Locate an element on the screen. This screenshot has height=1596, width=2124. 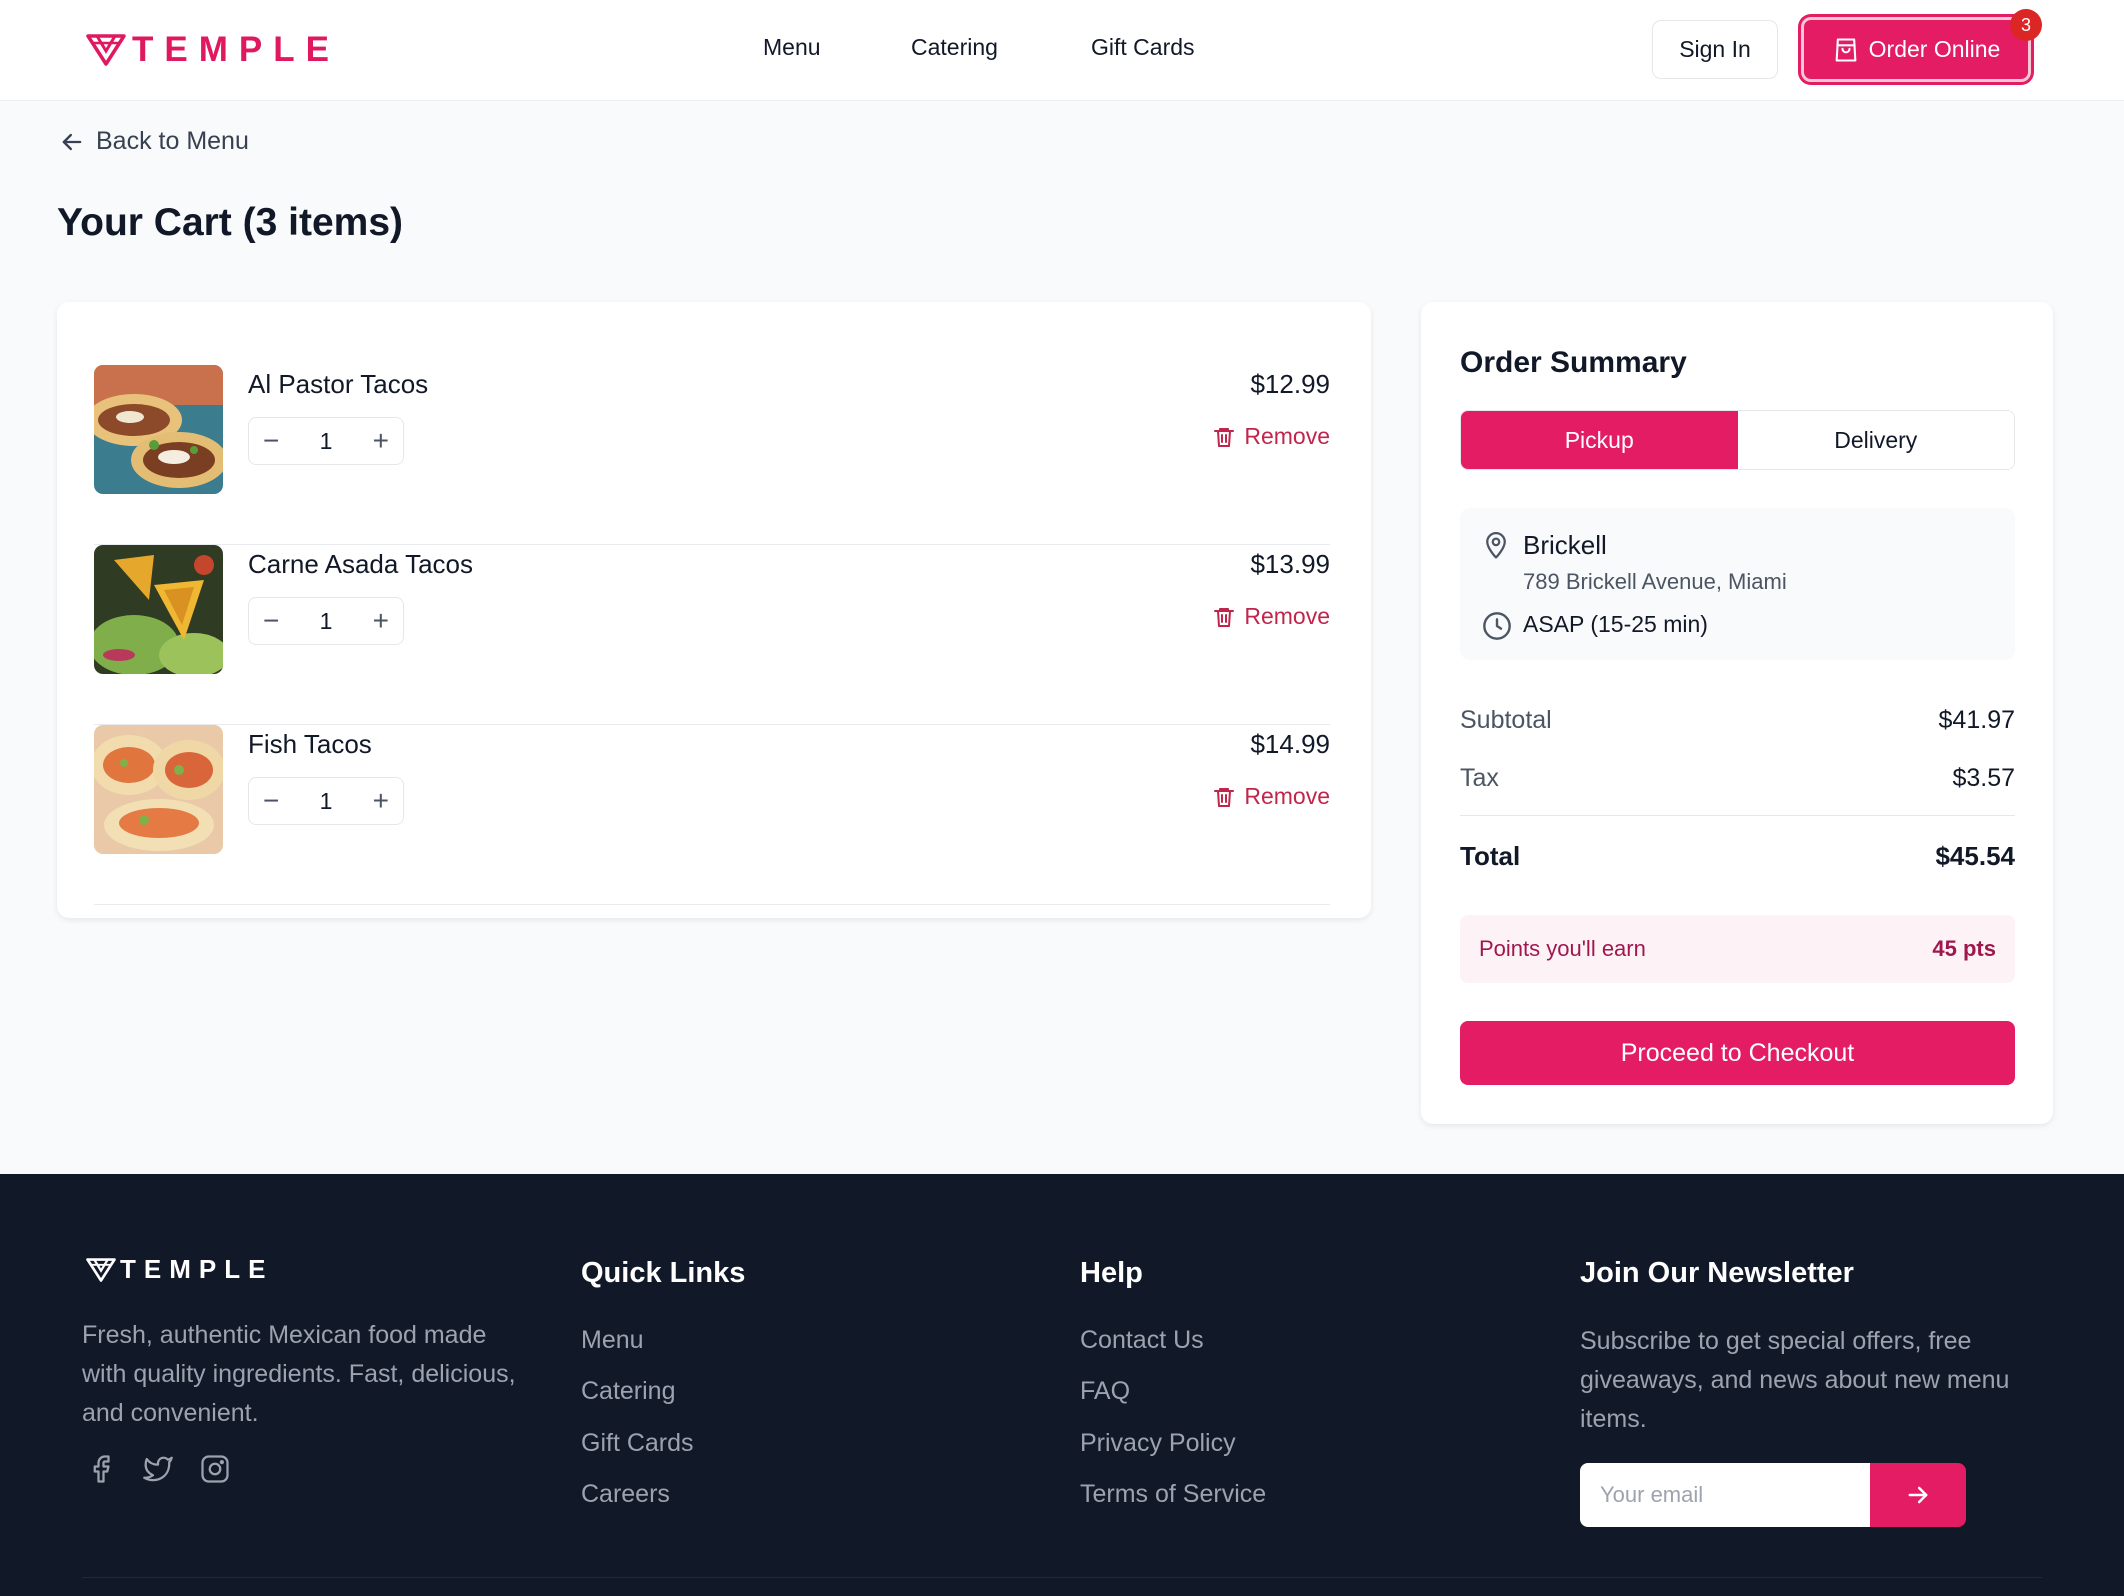
nav-menu: Menu is located at coordinates (792, 47).